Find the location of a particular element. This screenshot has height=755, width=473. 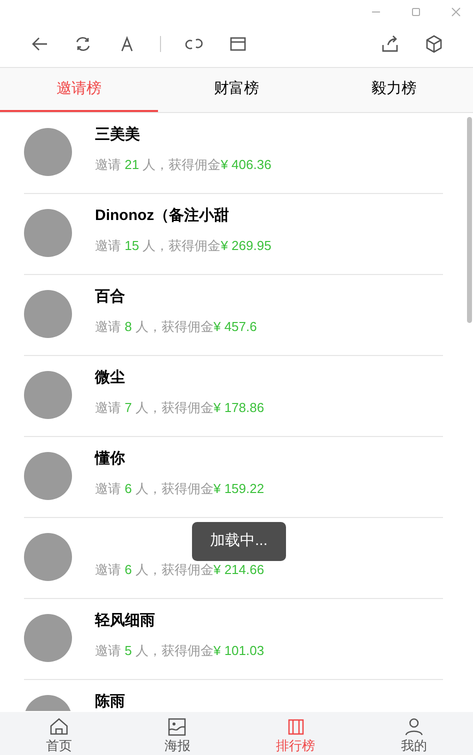

nav-tab: 首页 is located at coordinates (59, 733).